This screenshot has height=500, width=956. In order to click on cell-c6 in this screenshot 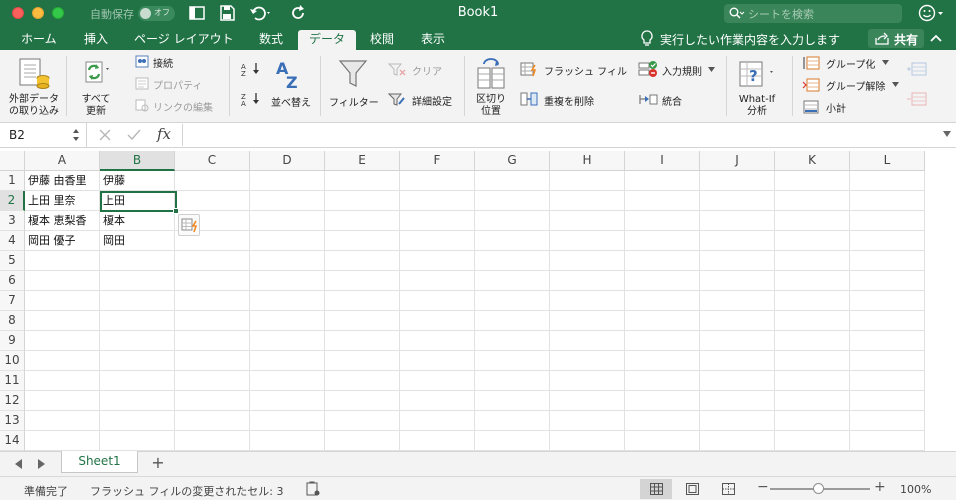, I will do `click(212, 281)`.